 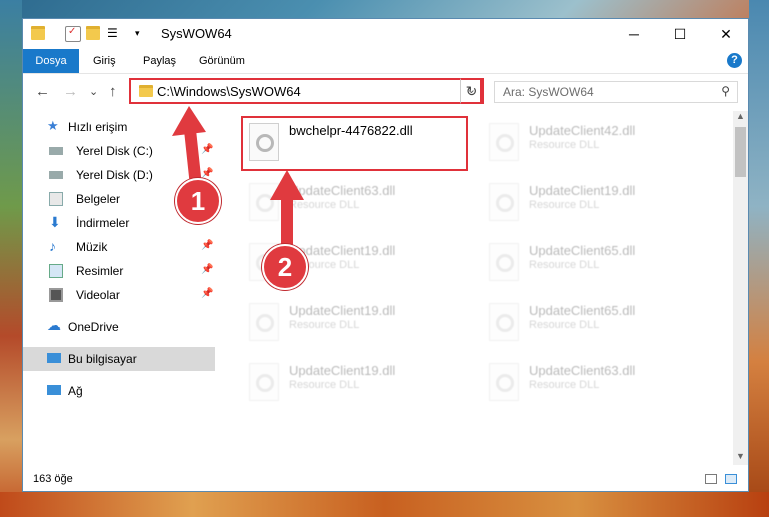 I want to click on sidebar-item-videos: Videolar 📌, so click(x=119, y=295).